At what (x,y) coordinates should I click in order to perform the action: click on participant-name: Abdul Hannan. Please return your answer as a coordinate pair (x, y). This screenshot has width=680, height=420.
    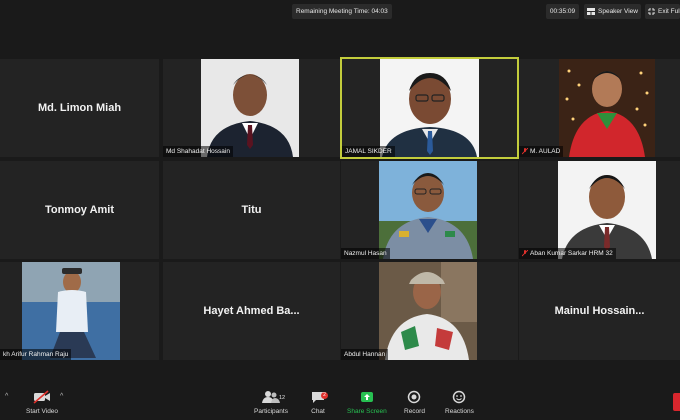
    Looking at the image, I should click on (365, 354).